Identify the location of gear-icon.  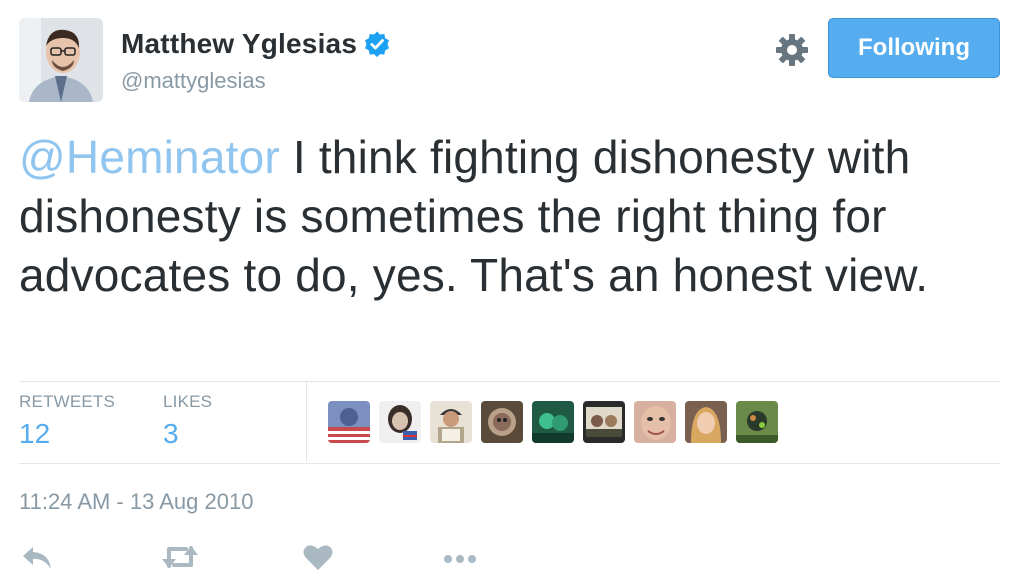
(792, 50).